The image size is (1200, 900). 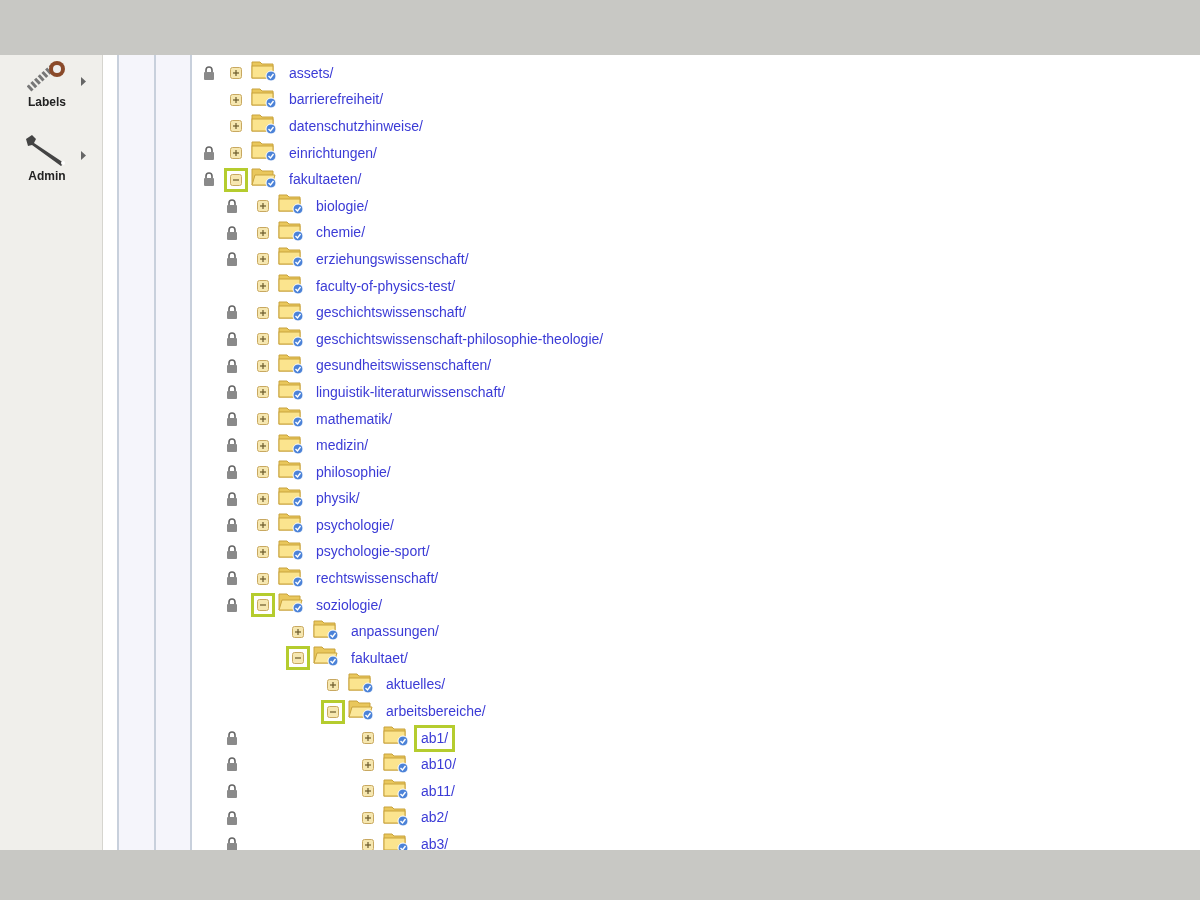 I want to click on folder-link: ab11/, so click(x=438, y=791).